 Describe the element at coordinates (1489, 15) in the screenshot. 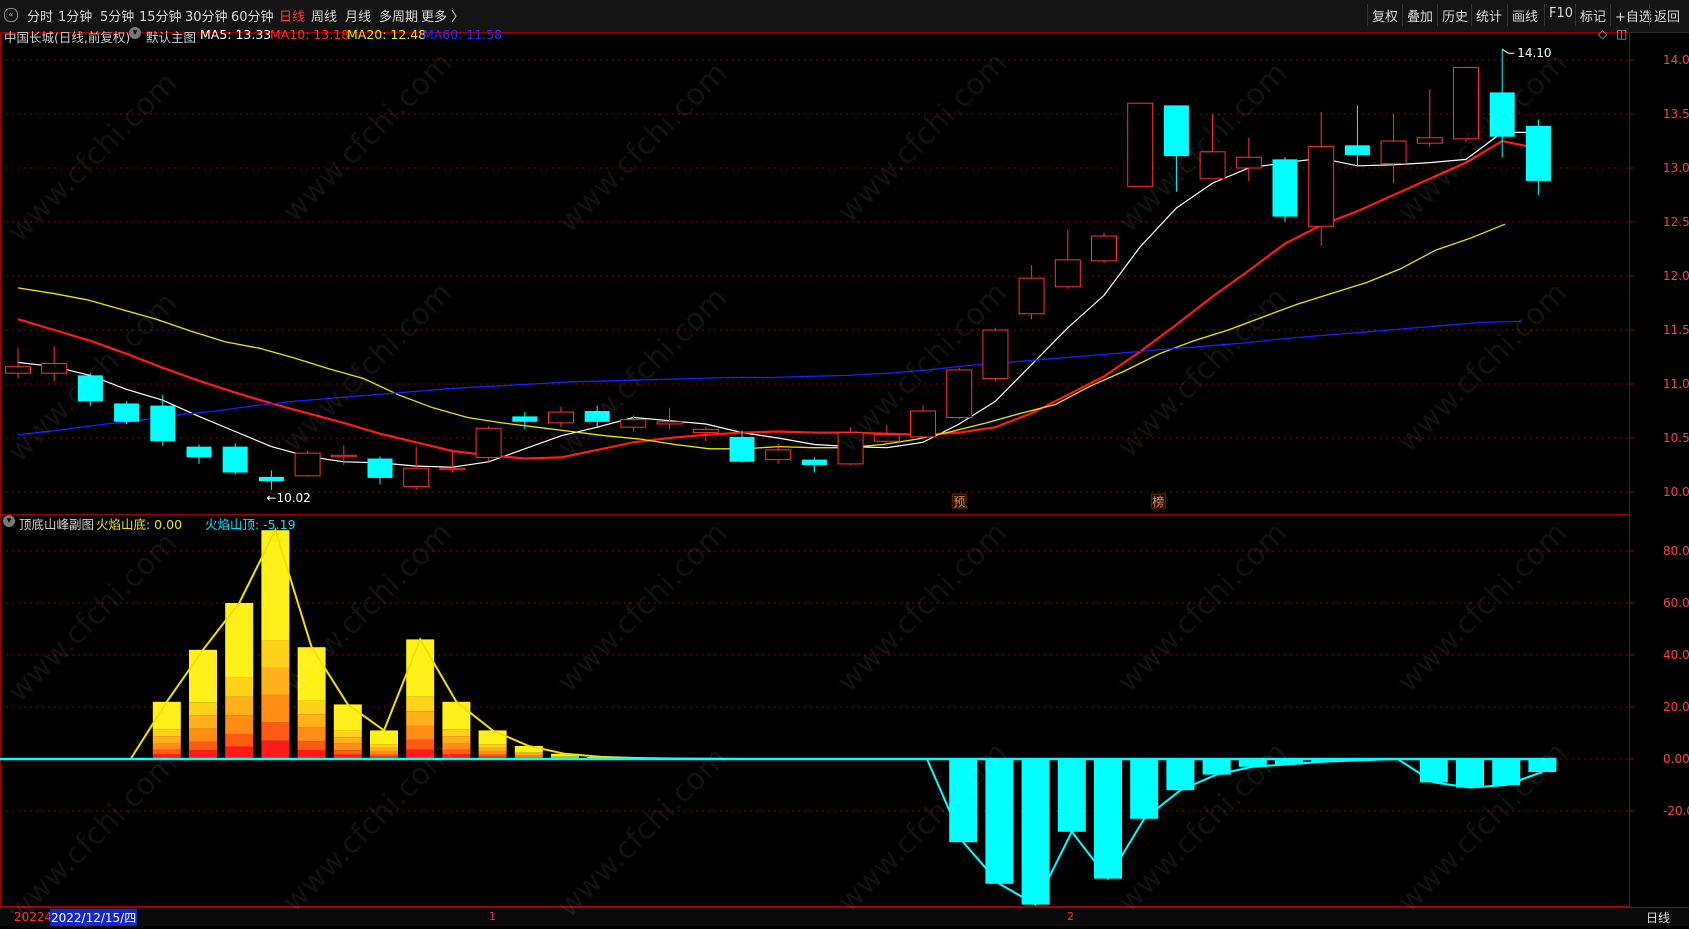

I see `toolbar-right-item-3: 统计` at that location.